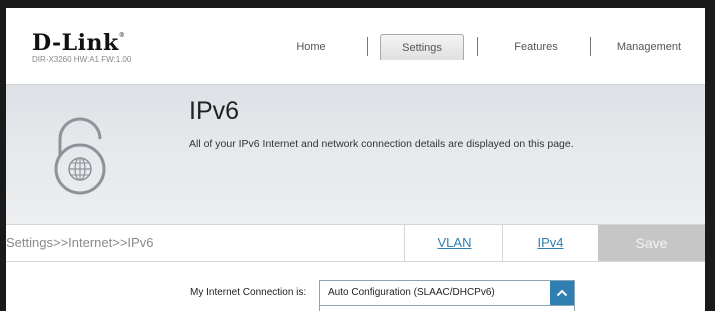  I want to click on nav-home: Home, so click(311, 47).